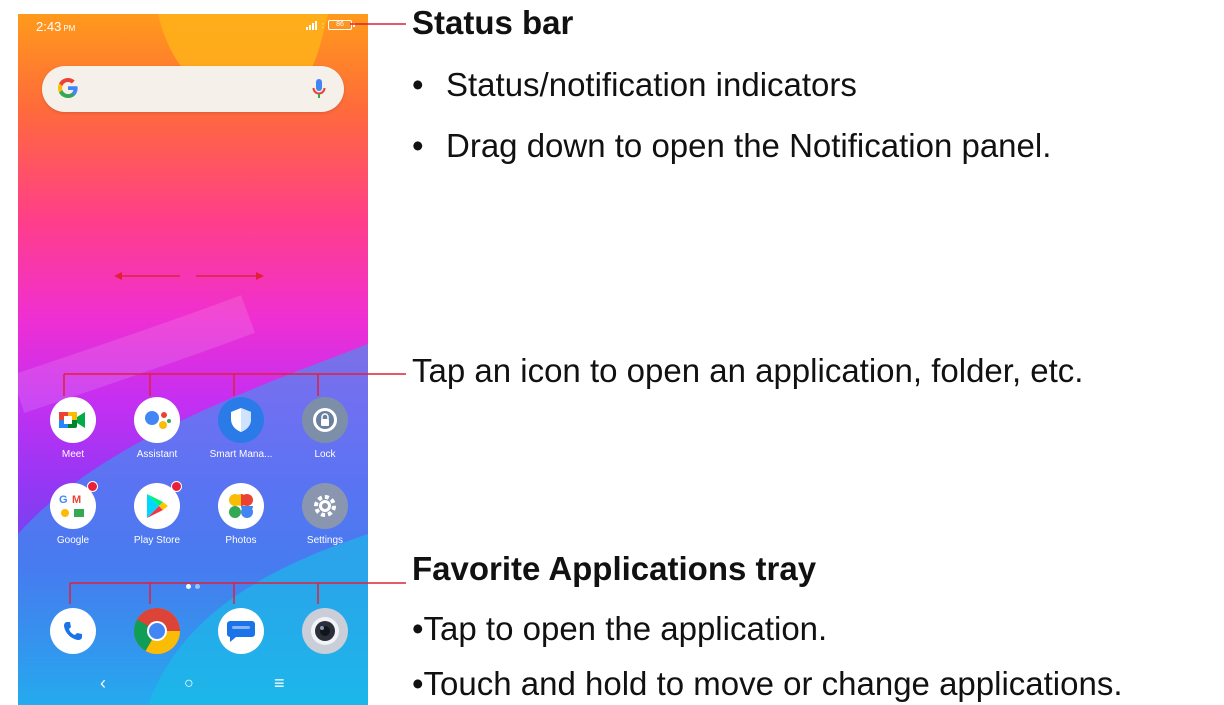 Image resolution: width=1224 pixels, height=705 pixels. Describe the element at coordinates (341, 25) in the screenshot. I see `battery-icon: 86` at that location.